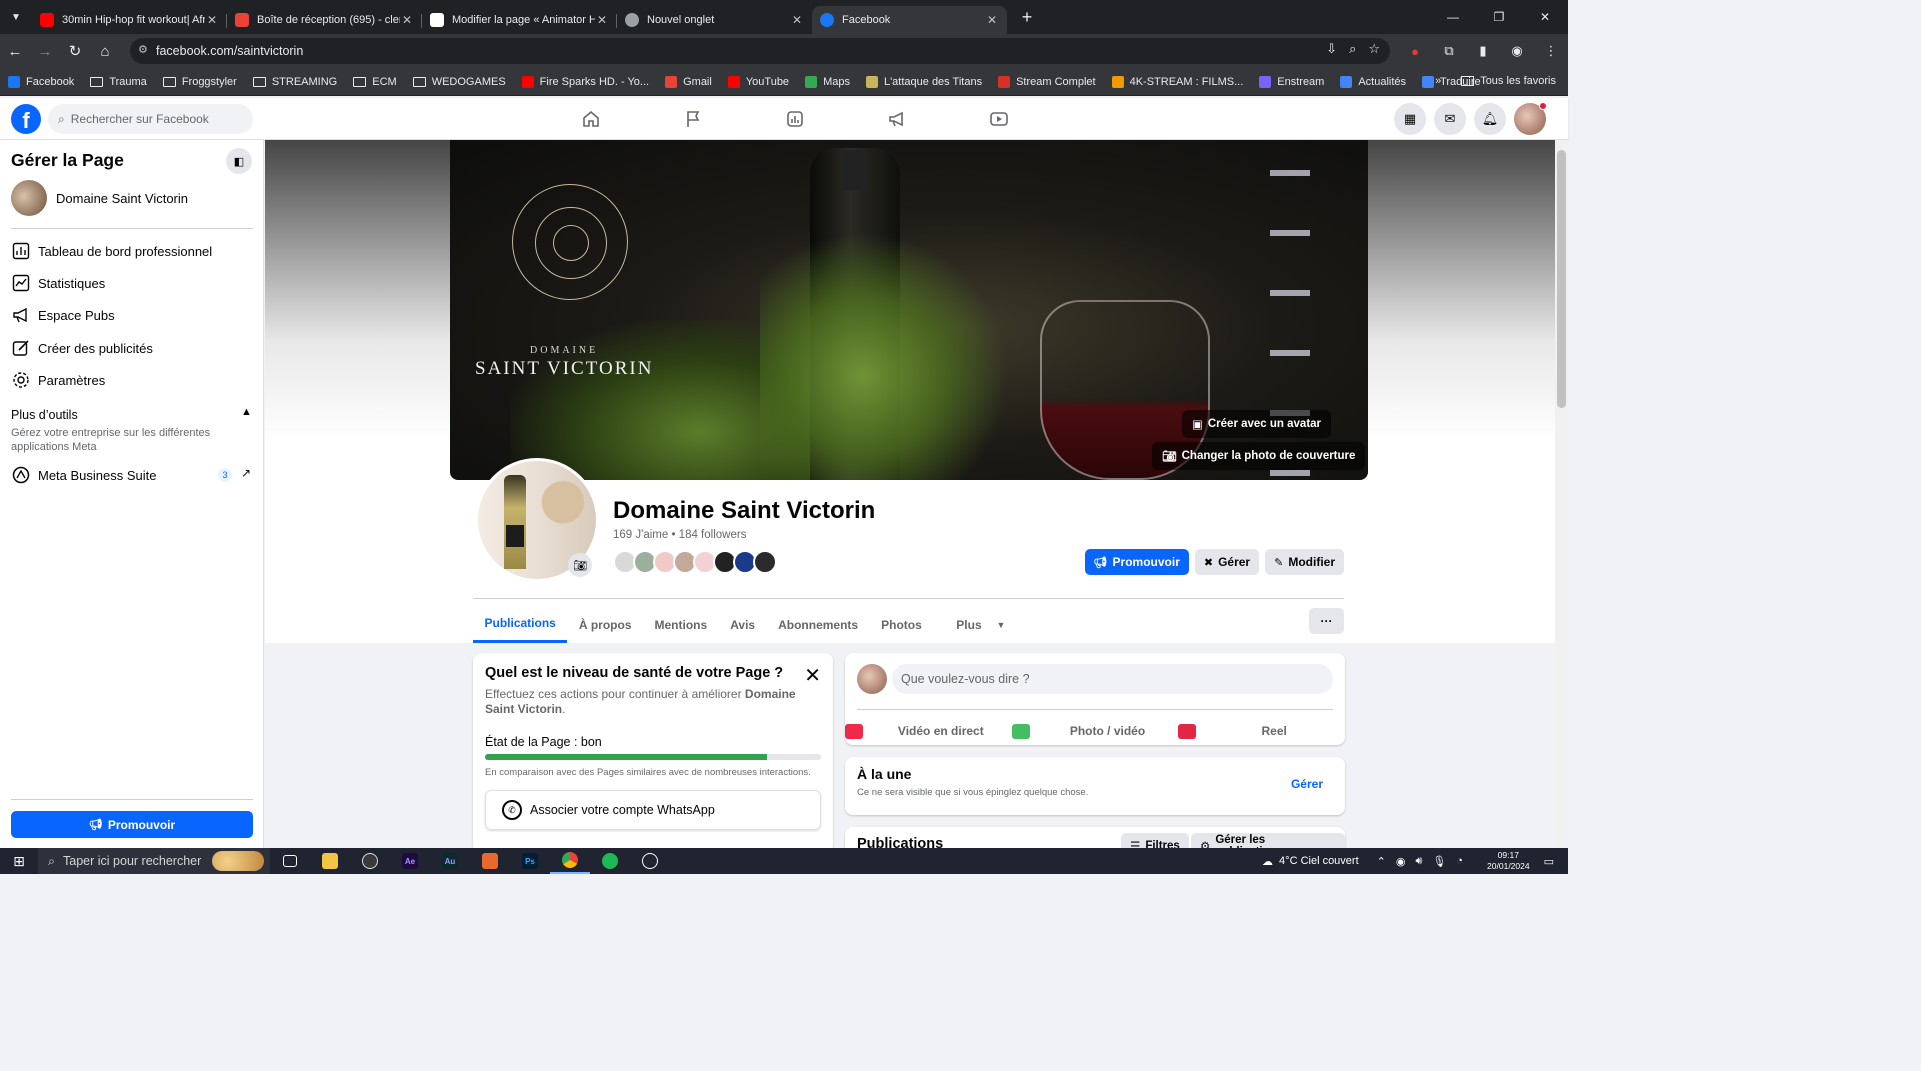  What do you see at coordinates (999, 119) in the screenshot?
I see `watch-video-icon` at bounding box center [999, 119].